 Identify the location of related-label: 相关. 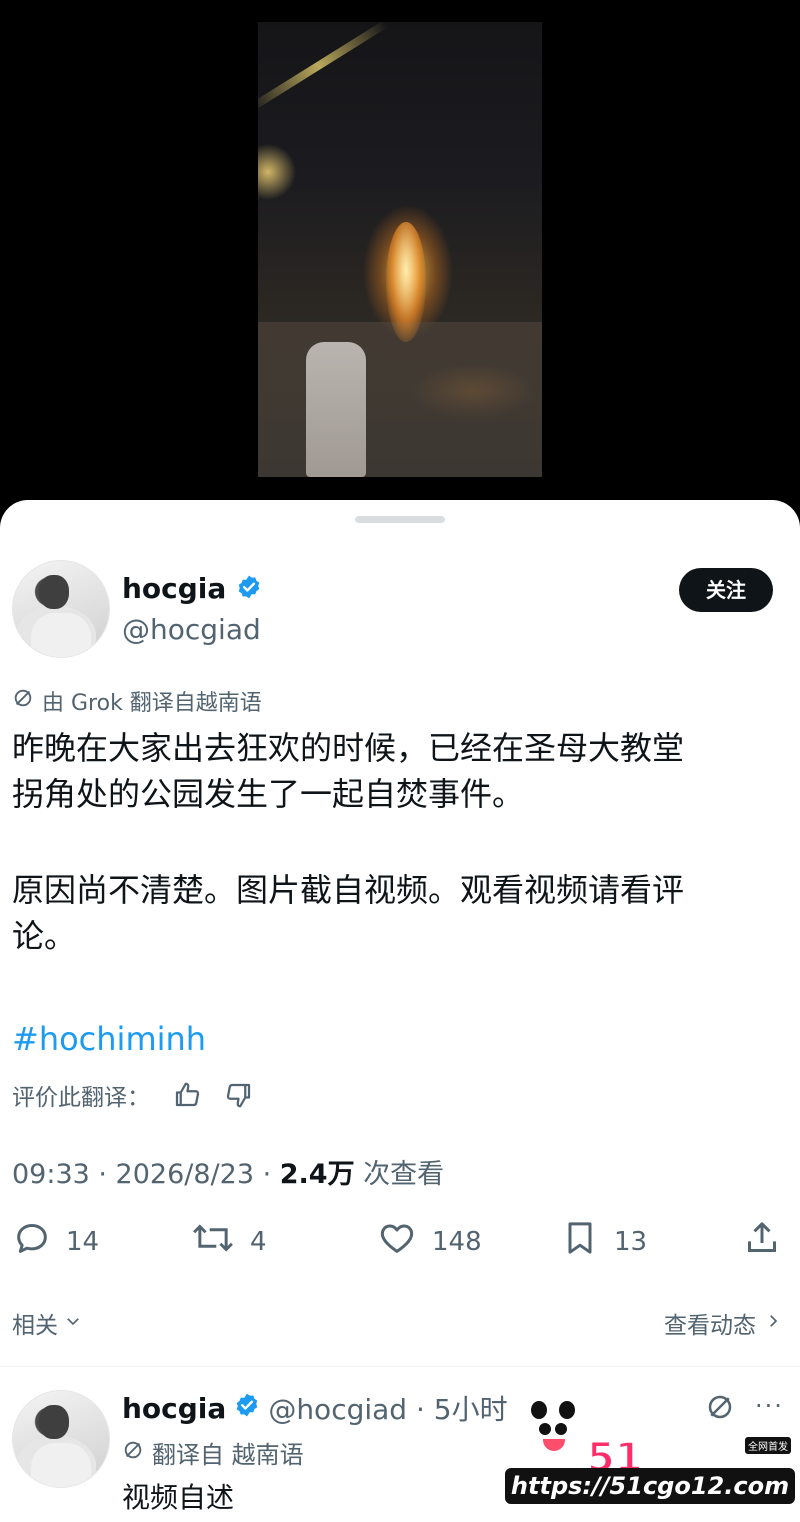
(35, 1326).